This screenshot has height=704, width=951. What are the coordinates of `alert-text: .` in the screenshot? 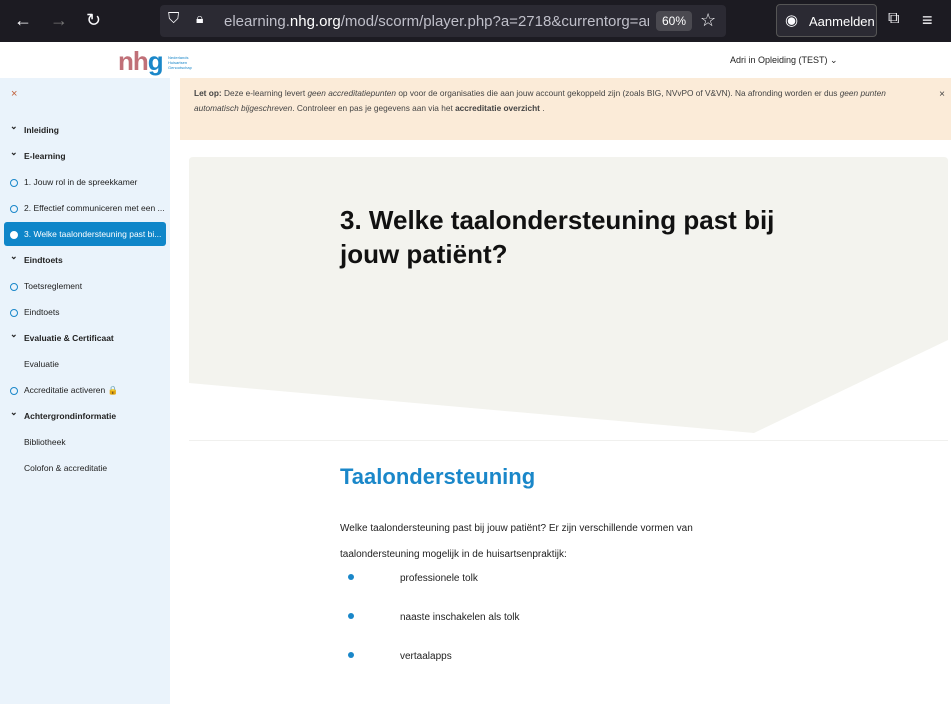 It's located at (542, 108).